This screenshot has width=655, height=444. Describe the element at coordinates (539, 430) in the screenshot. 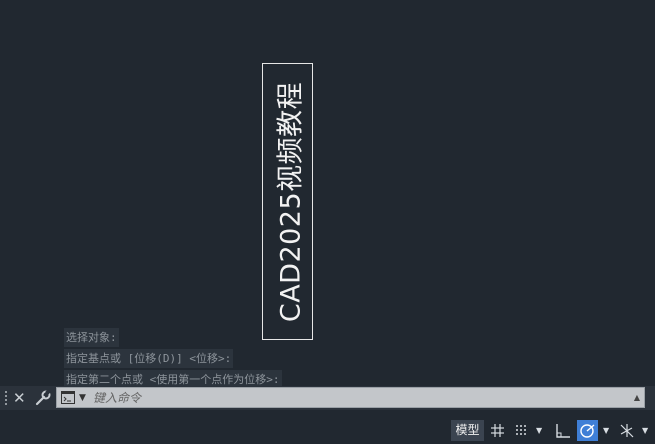

I see `snap-dropdown-icon: ▼` at that location.